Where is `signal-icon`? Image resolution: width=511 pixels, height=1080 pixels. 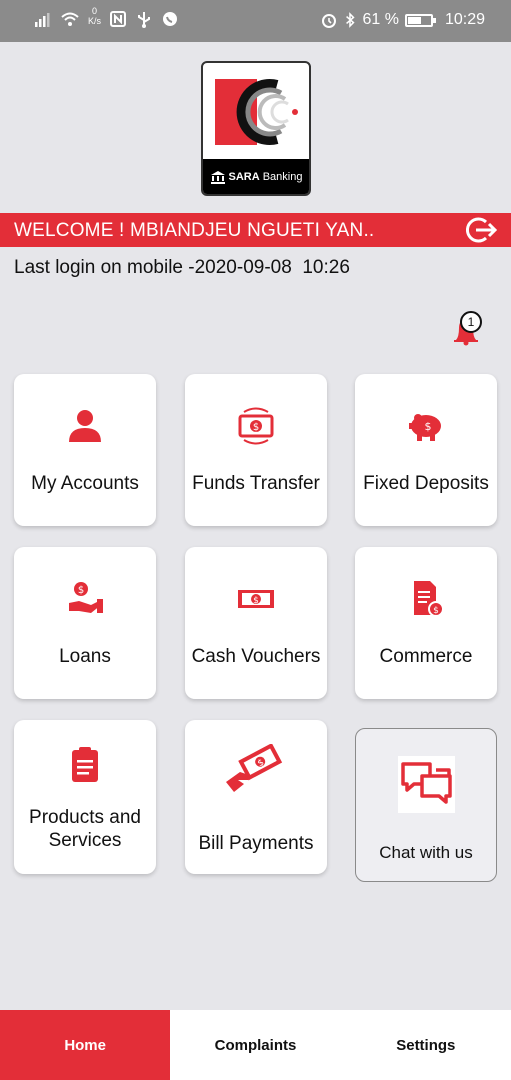 signal-icon is located at coordinates (42, 20).